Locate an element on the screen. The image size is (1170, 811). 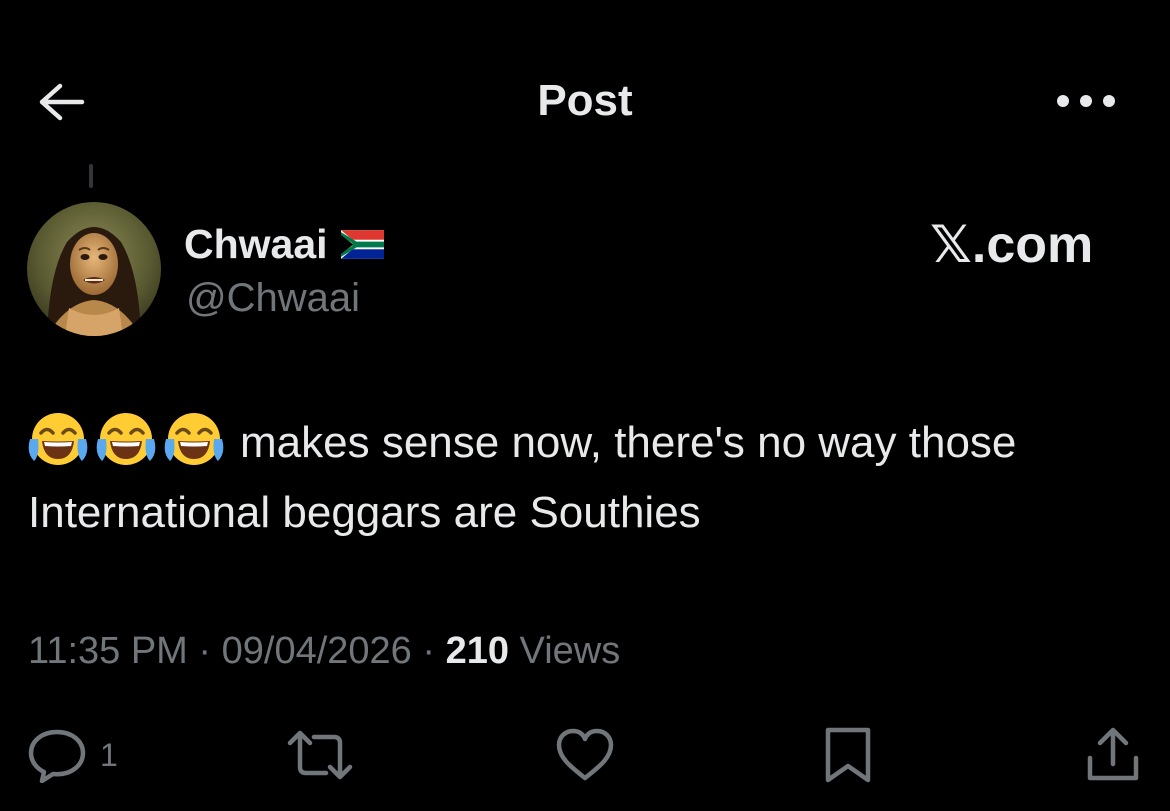
reply-icon is located at coordinates (57, 756).